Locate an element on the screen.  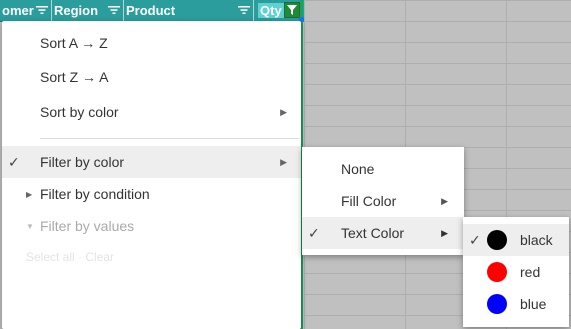
column-header-customer: omer is located at coordinates (26, 10).